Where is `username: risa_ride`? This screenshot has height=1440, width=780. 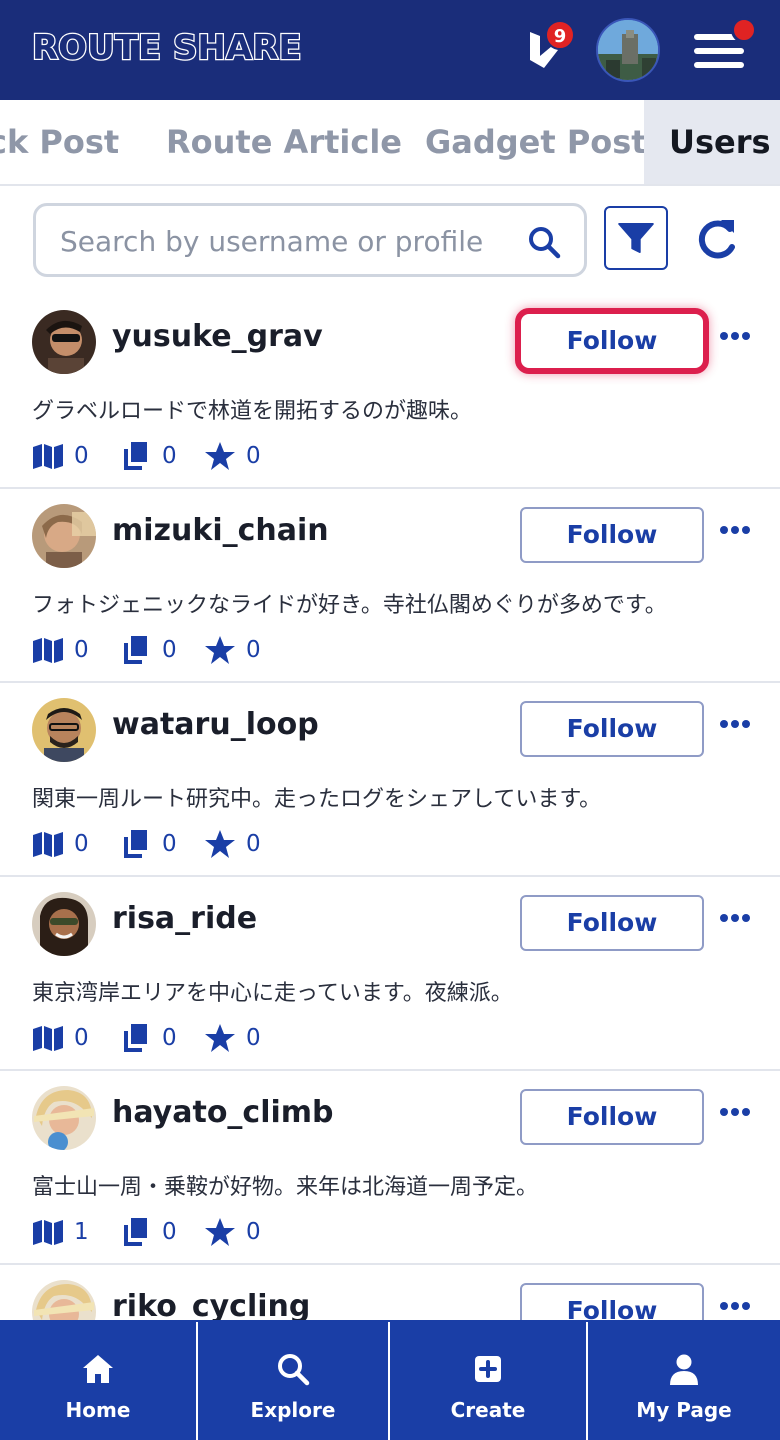
username: risa_ride is located at coordinates (184, 918).